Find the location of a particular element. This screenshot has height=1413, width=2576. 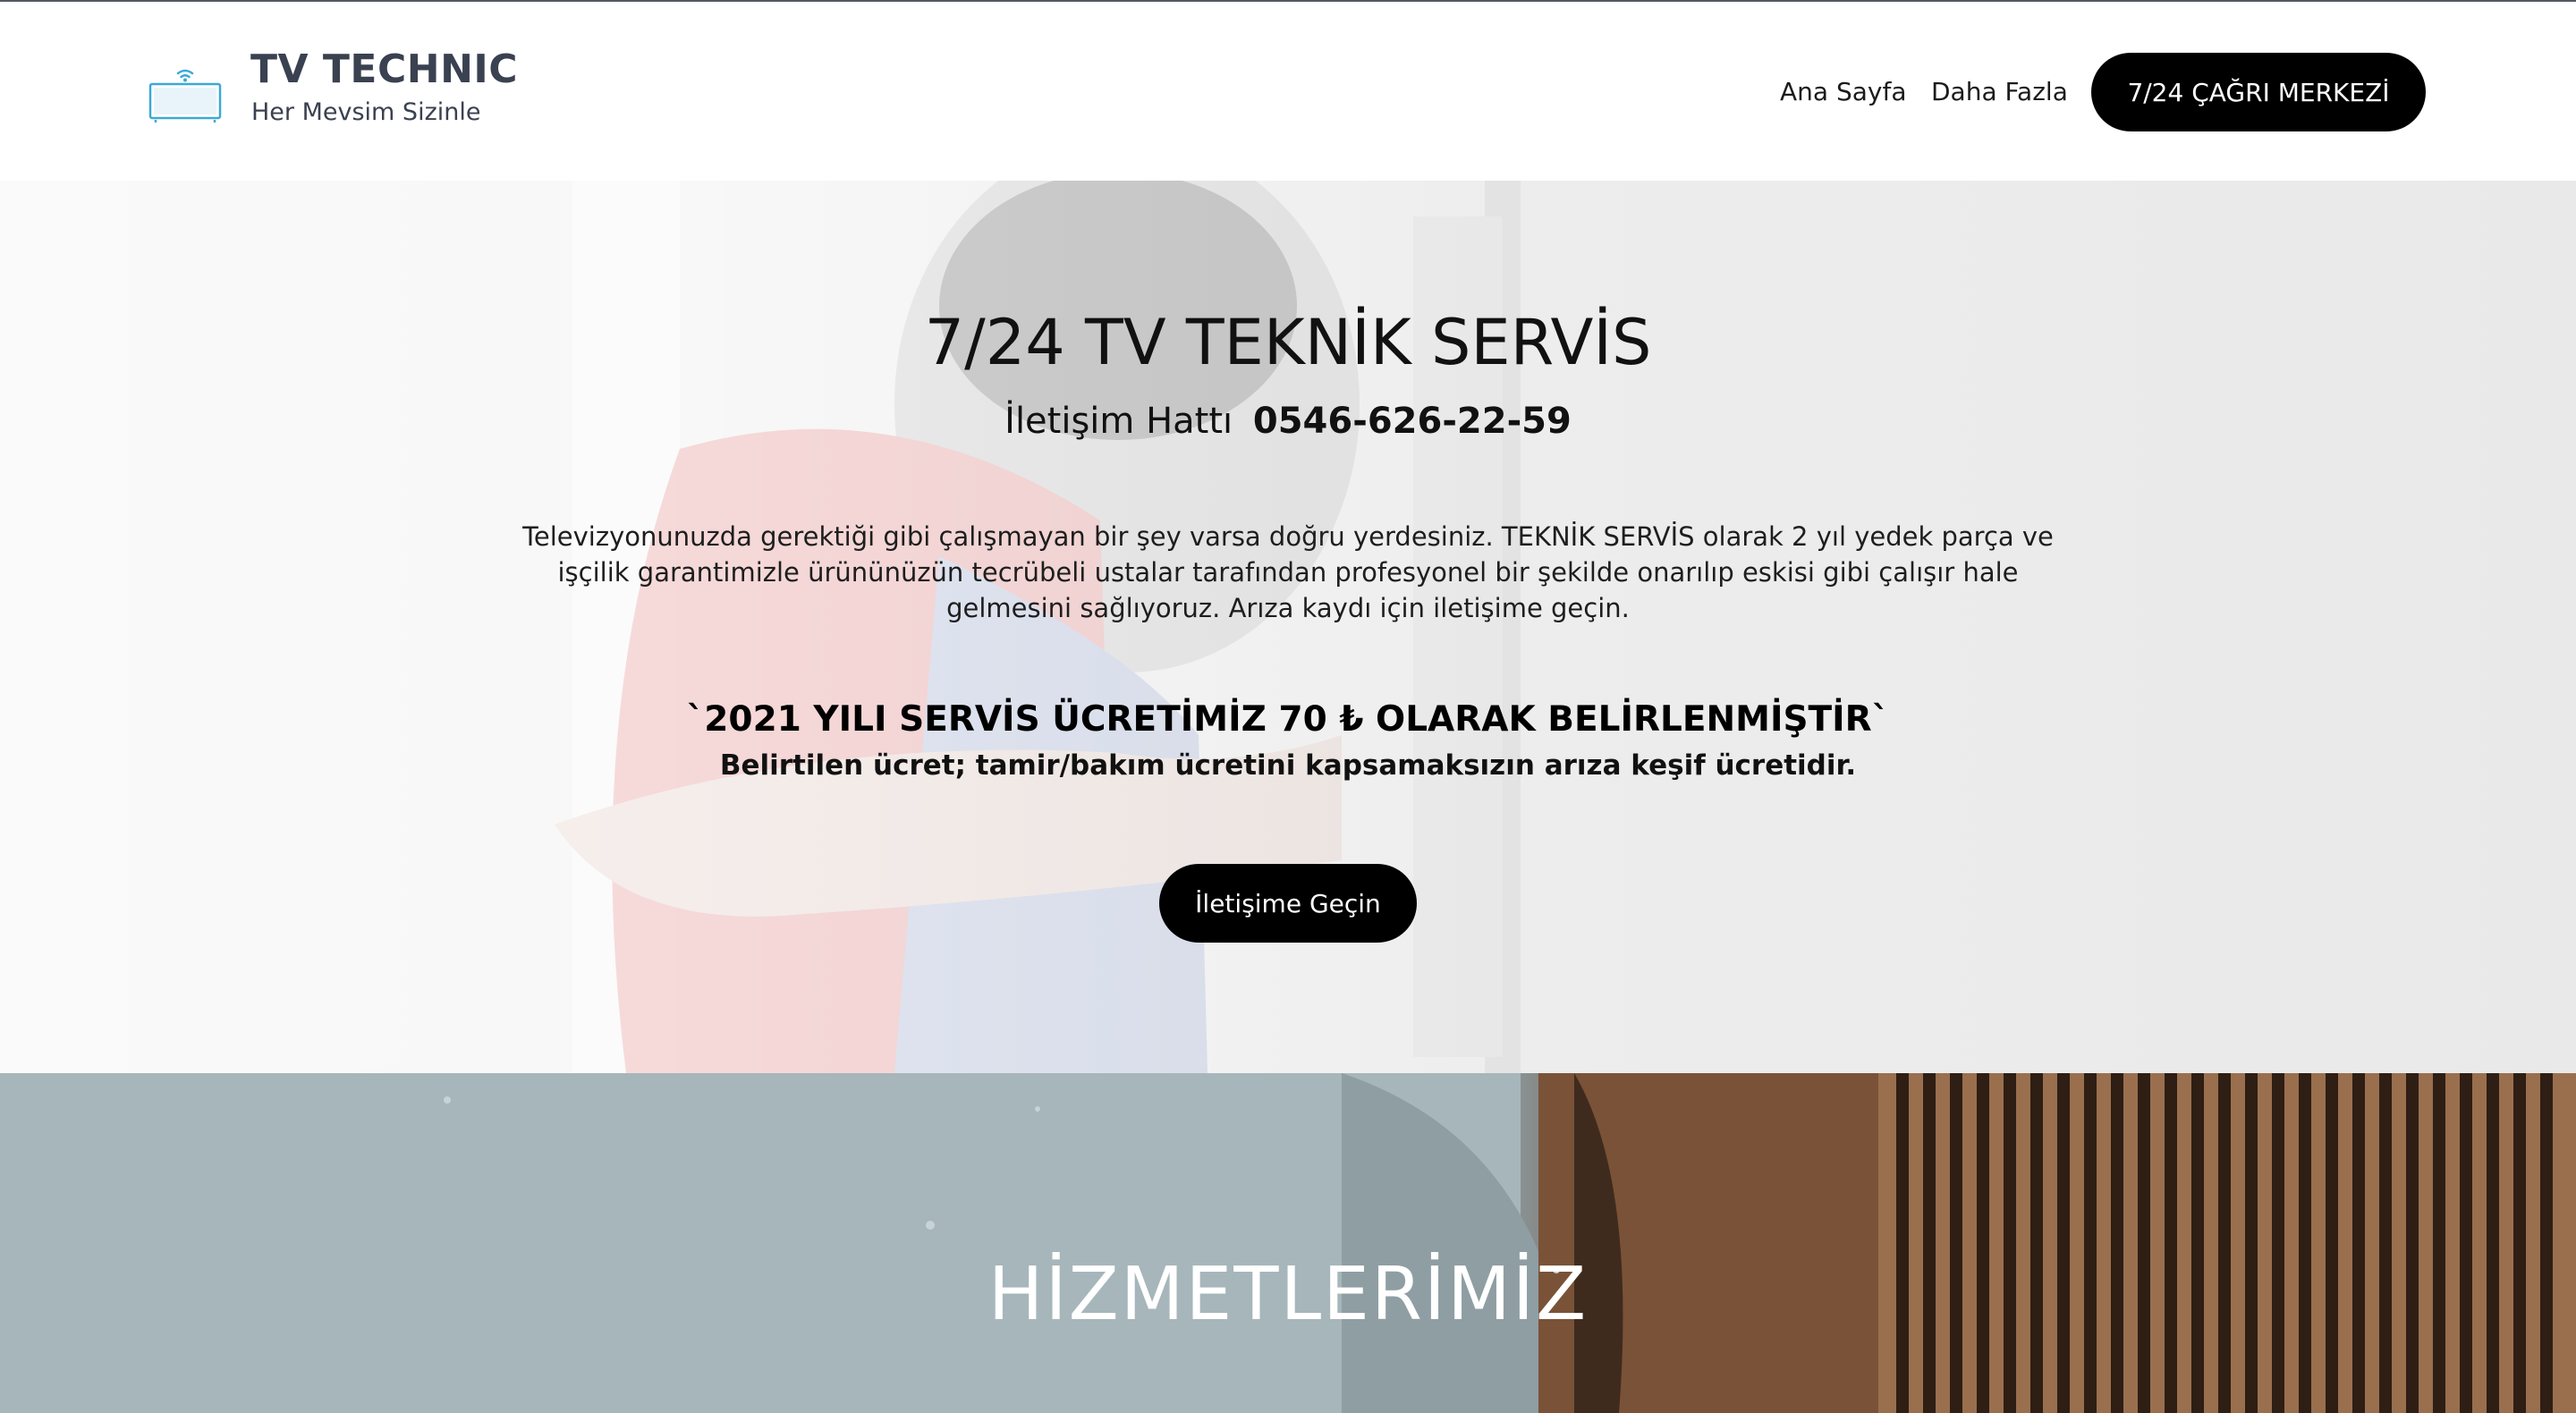

tv-wifi-icon is located at coordinates (185, 94).